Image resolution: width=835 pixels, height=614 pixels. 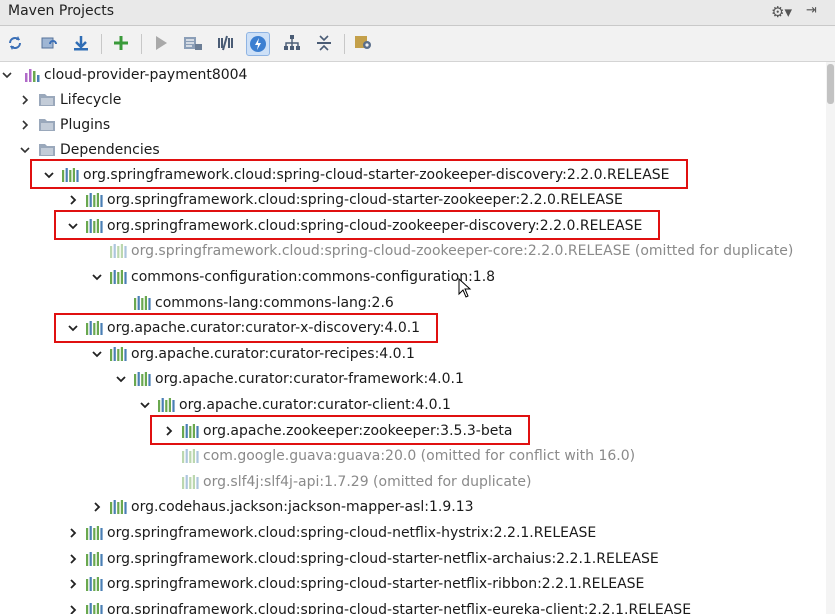 I want to click on tree-row-label: Dependencies, so click(x=110, y=149).